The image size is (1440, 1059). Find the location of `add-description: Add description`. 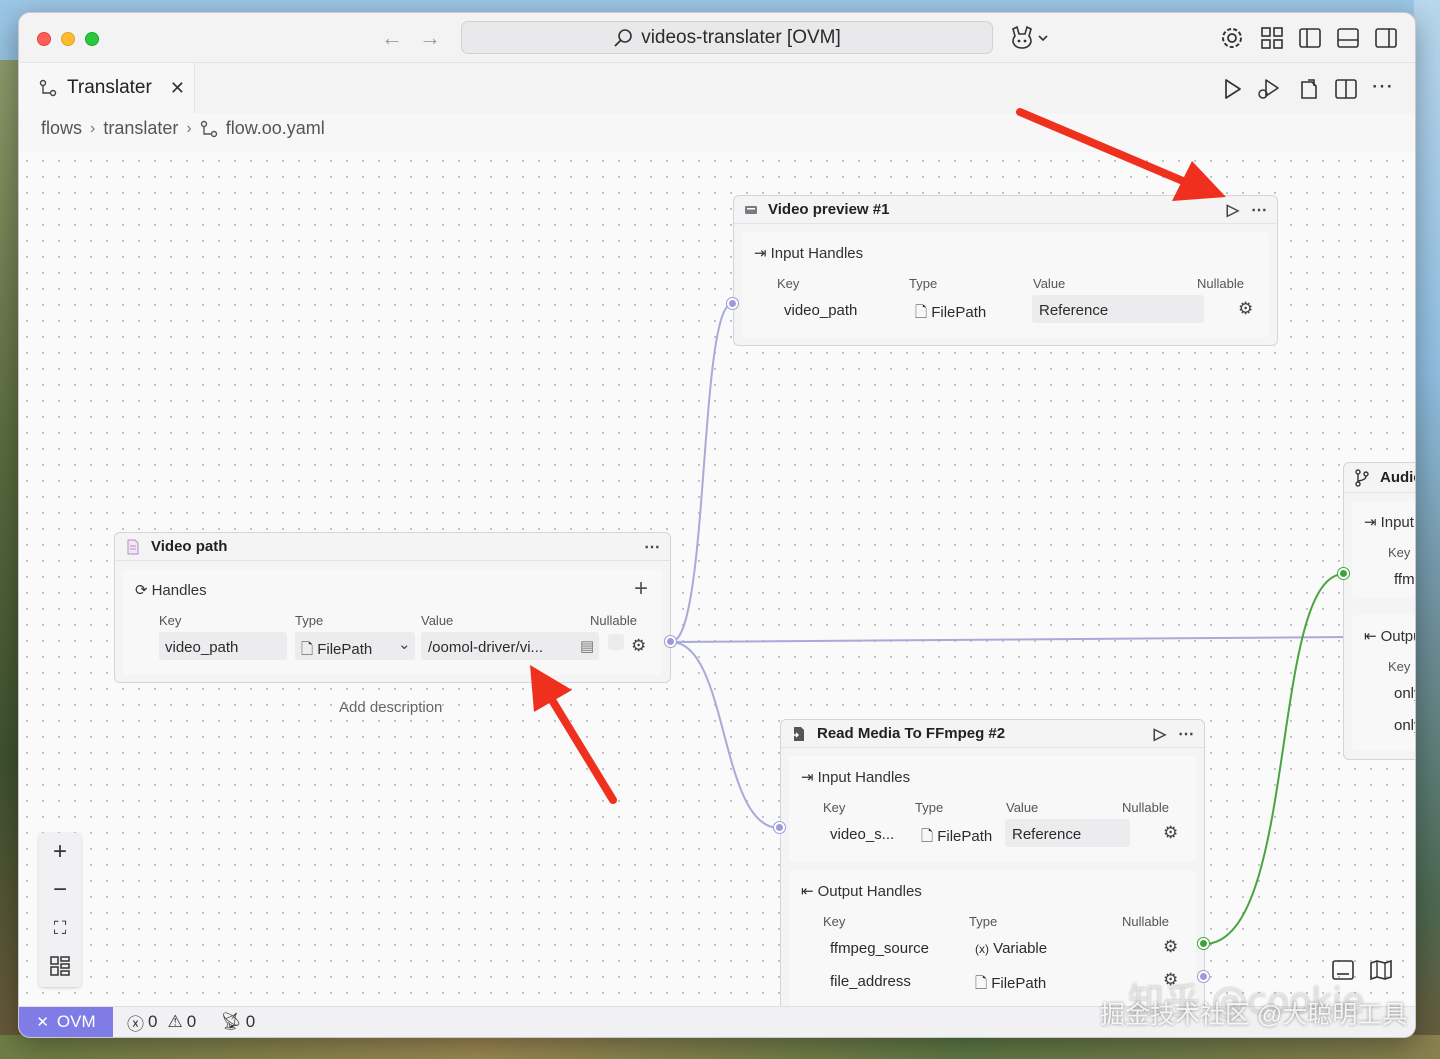

add-description: Add description is located at coordinates (390, 707).